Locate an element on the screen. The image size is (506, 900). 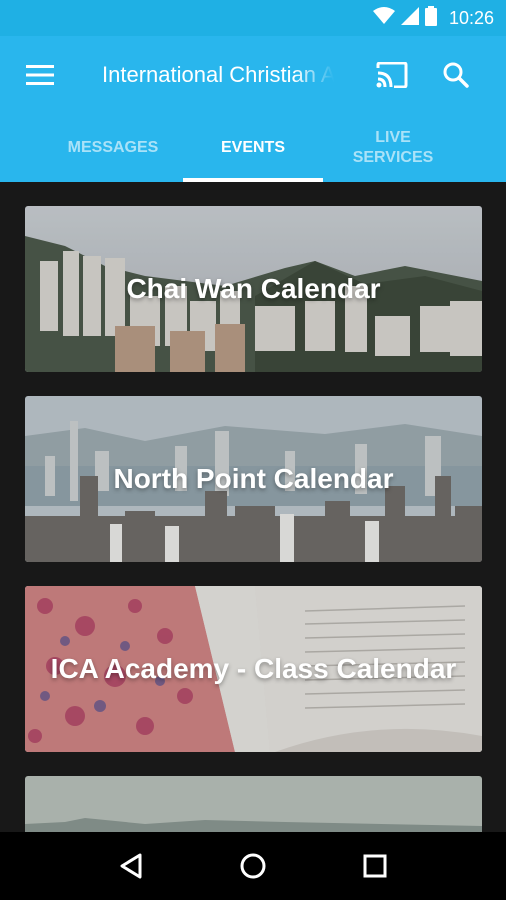
tab-messages: MESSAGES is located at coordinates (113, 148).